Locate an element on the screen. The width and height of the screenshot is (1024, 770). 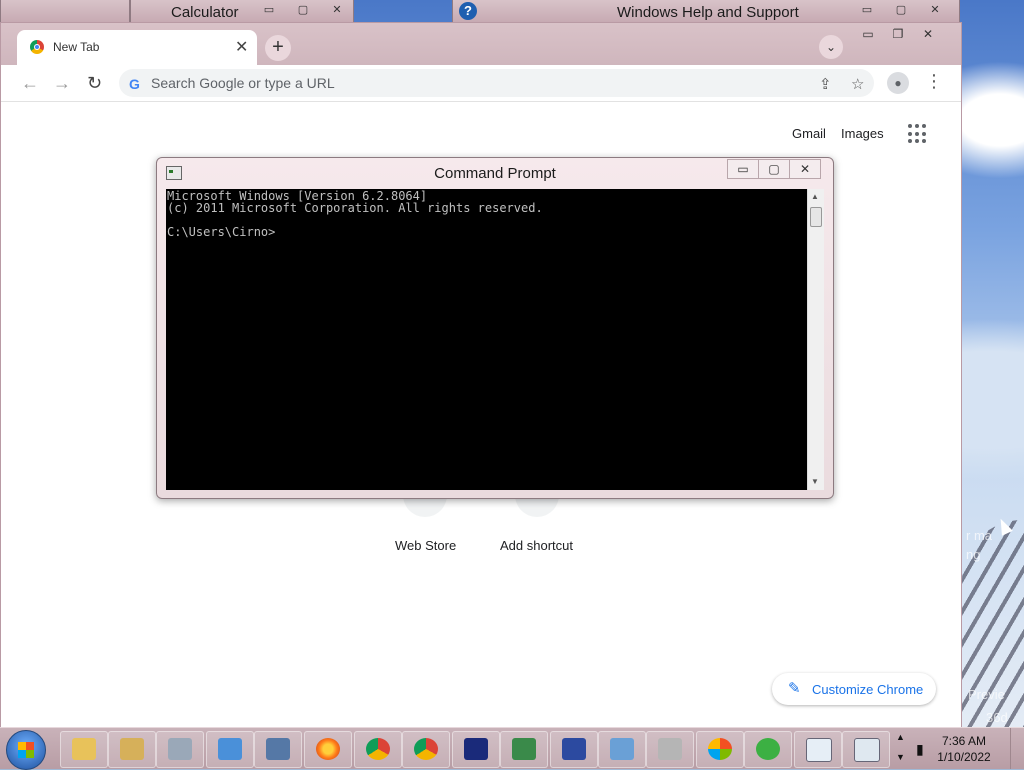
control-panel-icon is located at coordinates (622, 749).